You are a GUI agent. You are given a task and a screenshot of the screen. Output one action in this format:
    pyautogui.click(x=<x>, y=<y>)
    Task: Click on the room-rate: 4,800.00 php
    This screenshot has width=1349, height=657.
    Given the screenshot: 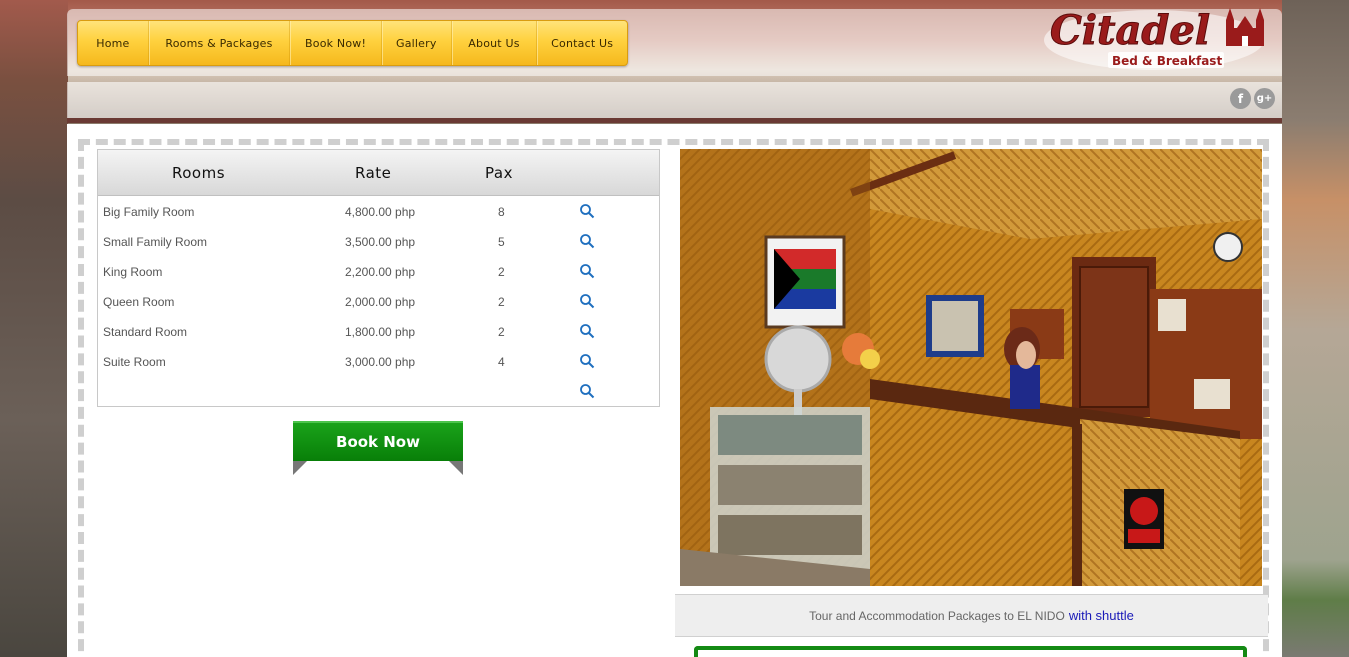 What is the action you would take?
    pyautogui.click(x=380, y=212)
    